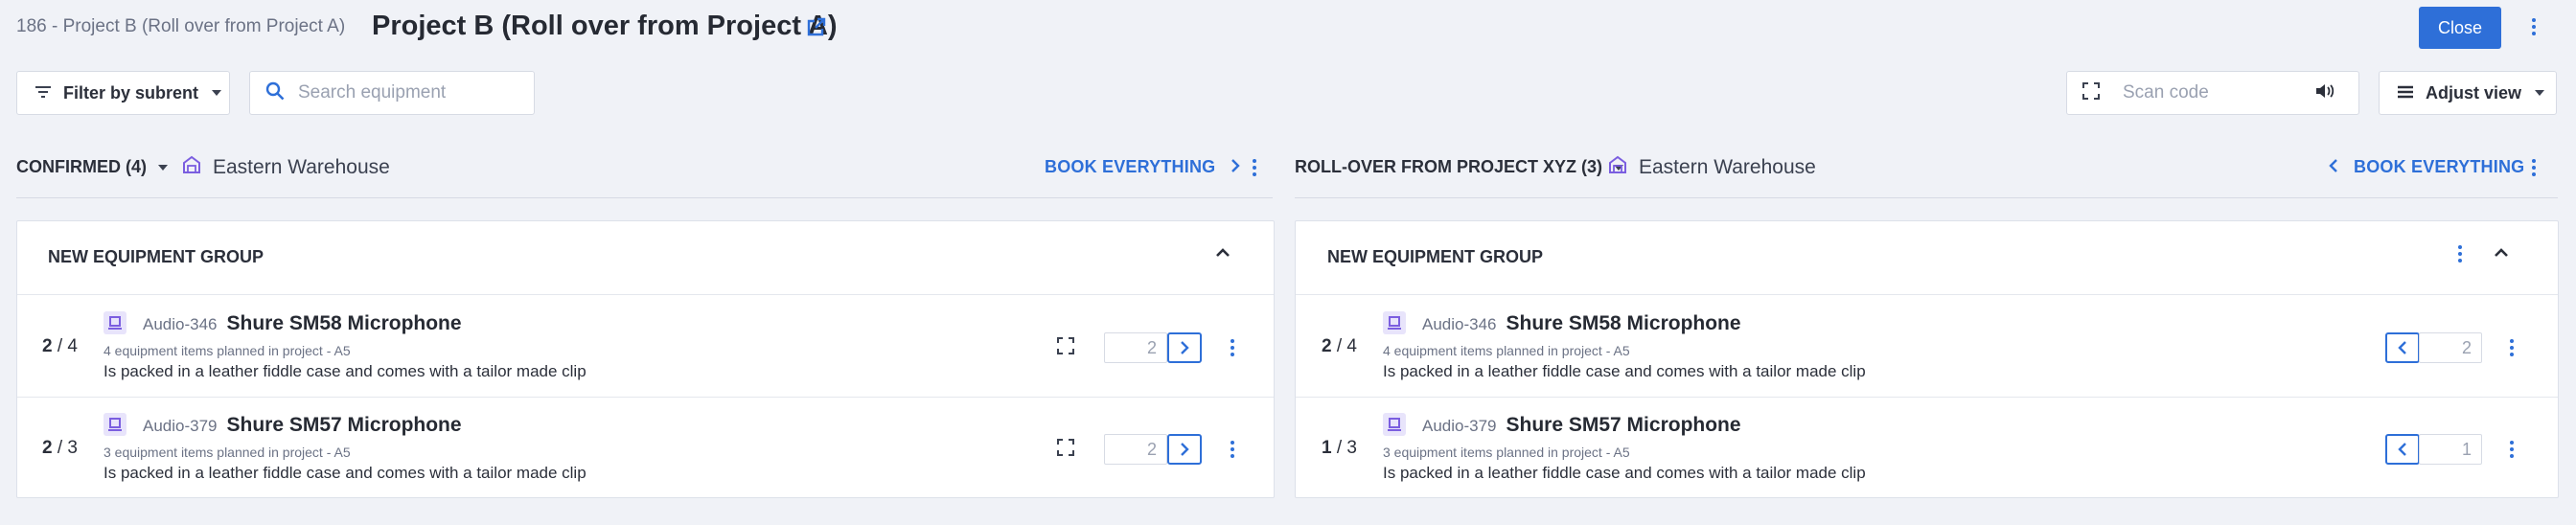 Image resolution: width=2576 pixels, height=525 pixels. What do you see at coordinates (816, 26) in the screenshot?
I see `external-link-icon` at bounding box center [816, 26].